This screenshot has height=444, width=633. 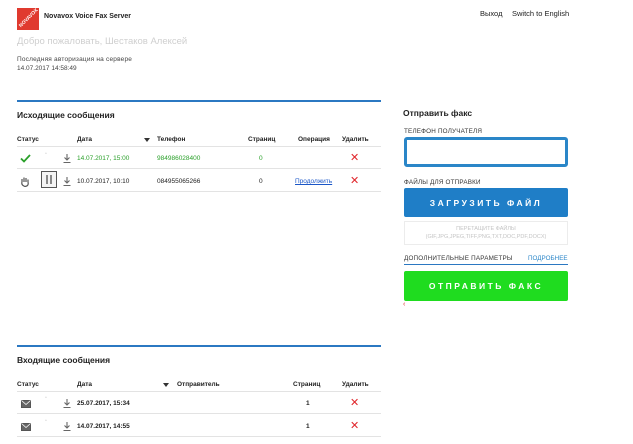 What do you see at coordinates (548, 258) in the screenshot?
I see `advanced-more-link: ПОДРОБНЕЕ` at bounding box center [548, 258].